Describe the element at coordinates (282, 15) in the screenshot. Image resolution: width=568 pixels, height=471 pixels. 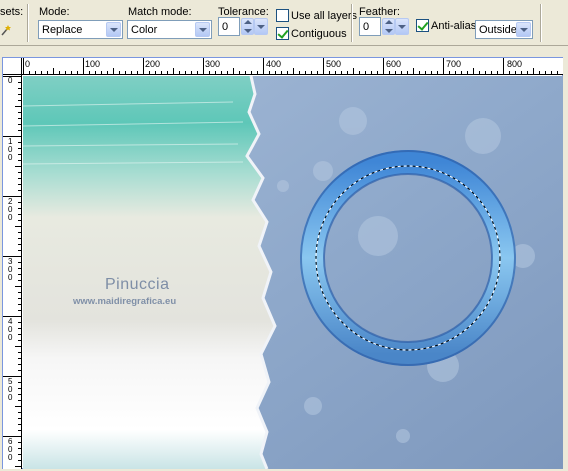
I see `use-all-layers-checkbox` at that location.